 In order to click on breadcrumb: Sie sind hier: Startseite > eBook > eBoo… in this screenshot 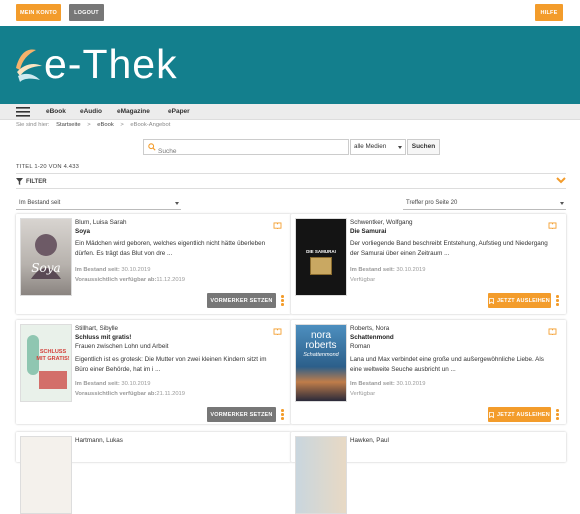, I will do `click(95, 125)`.